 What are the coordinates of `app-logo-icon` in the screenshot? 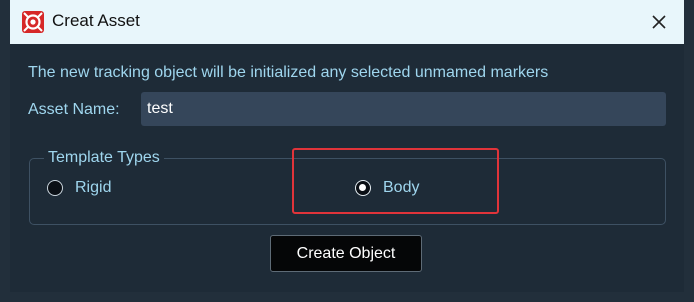 It's located at (33, 22).